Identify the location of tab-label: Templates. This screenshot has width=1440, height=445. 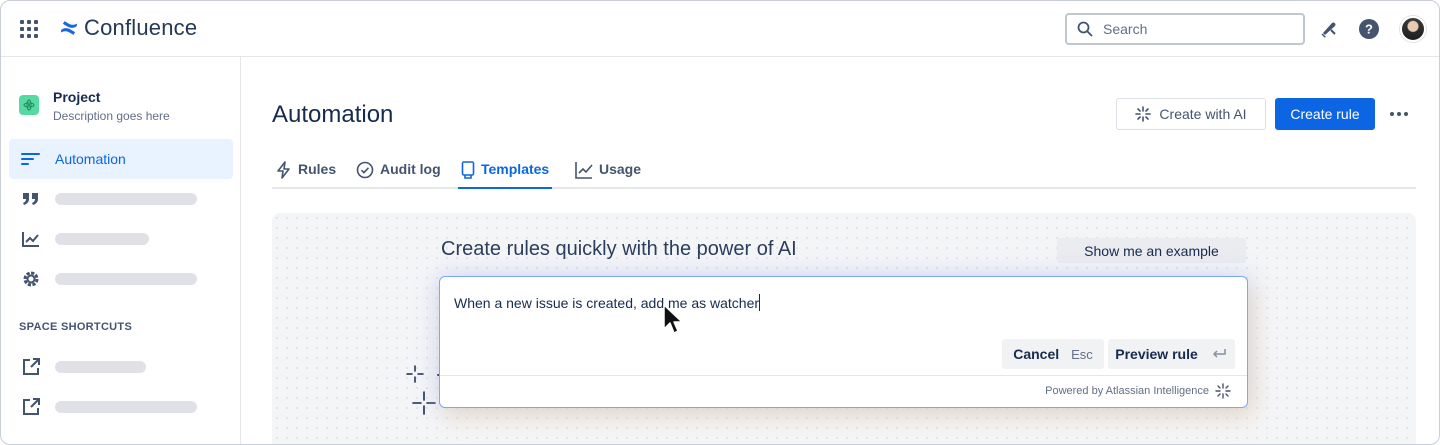
(515, 169).